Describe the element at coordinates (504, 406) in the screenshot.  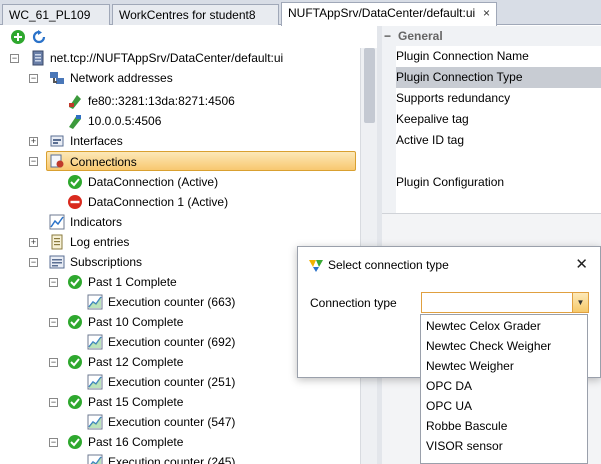
I see `dropdown-option: OPC UA` at that location.